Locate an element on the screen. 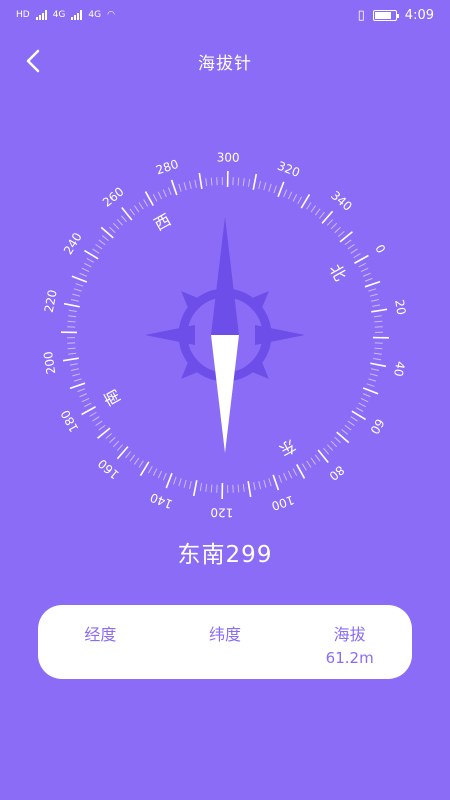 The height and width of the screenshot is (800, 450). degree-label: 320 is located at coordinates (288, 169).